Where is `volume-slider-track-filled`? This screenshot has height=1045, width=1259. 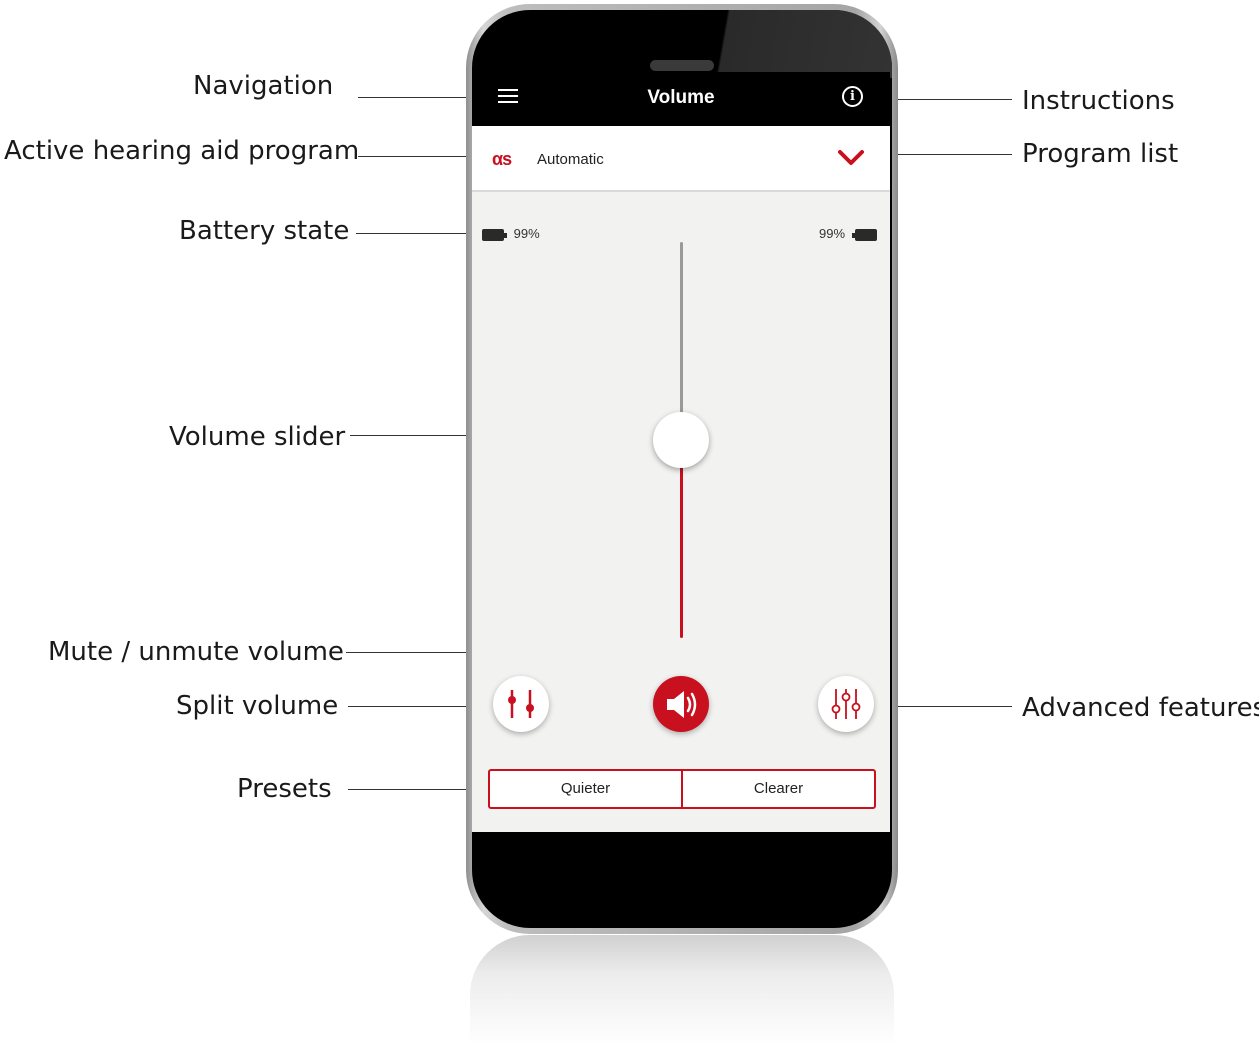 volume-slider-track-filled is located at coordinates (681, 539).